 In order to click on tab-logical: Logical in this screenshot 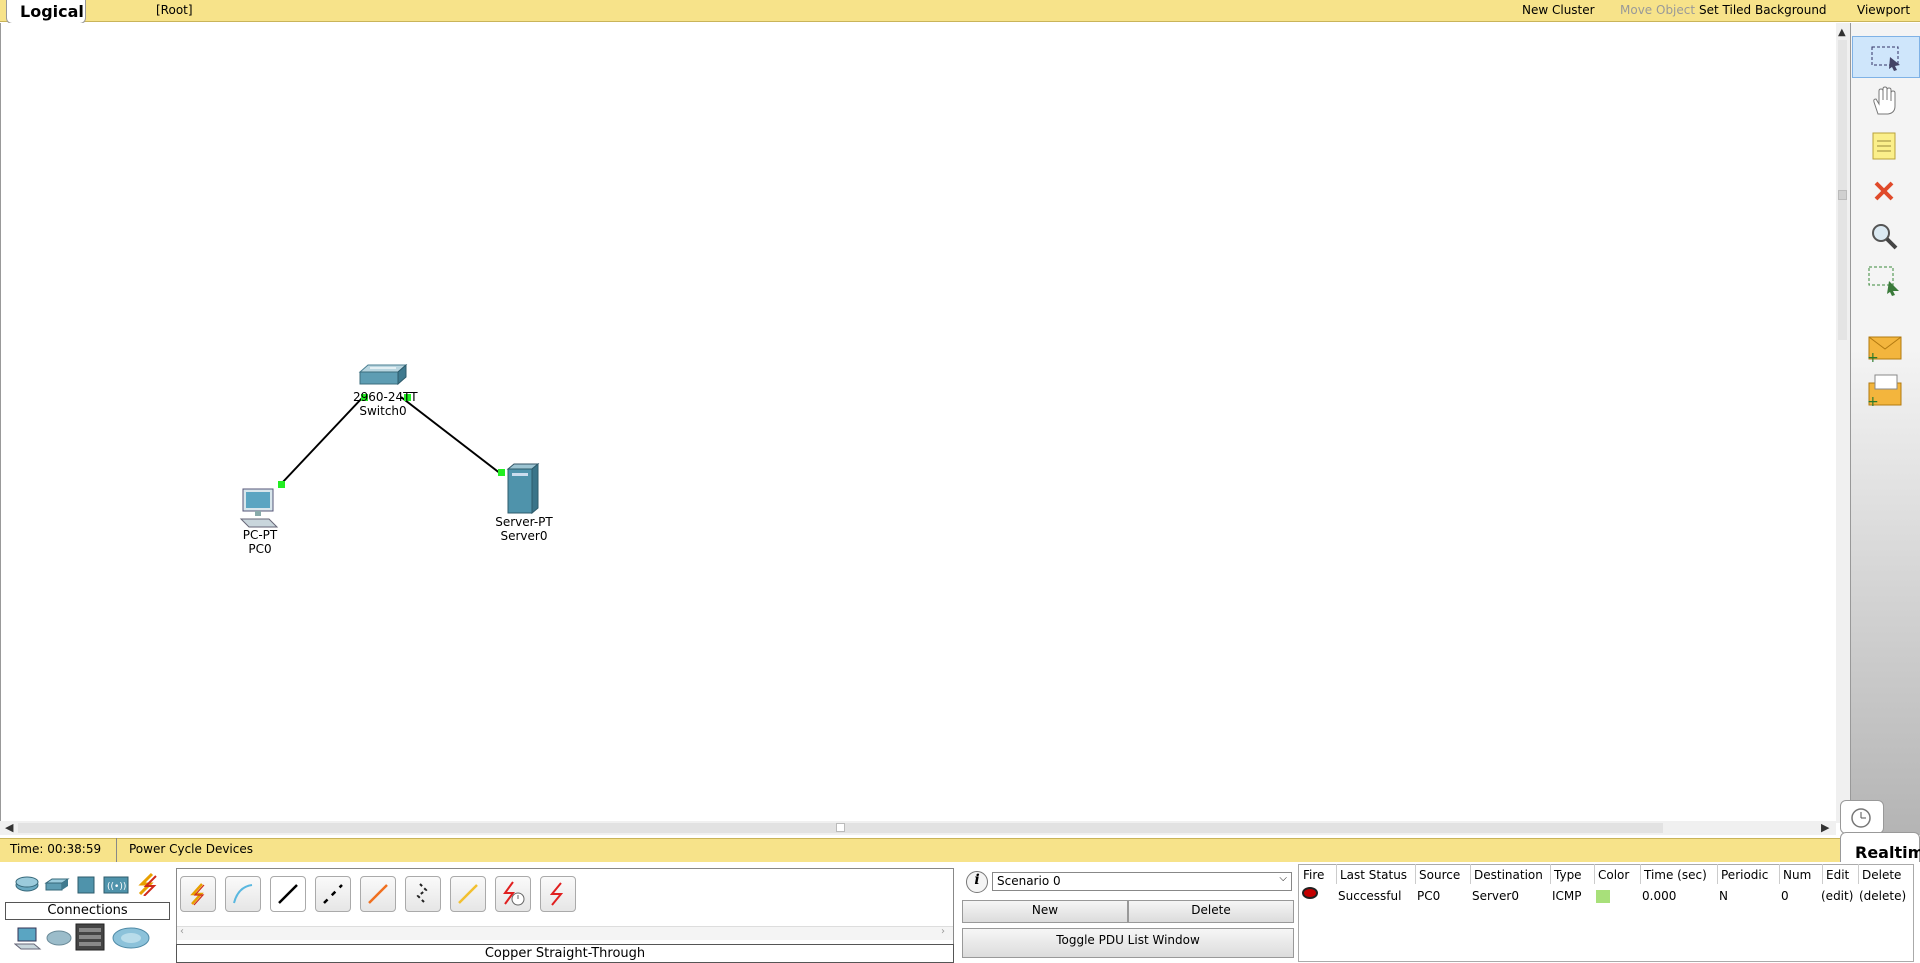, I will do `click(46, 12)`.